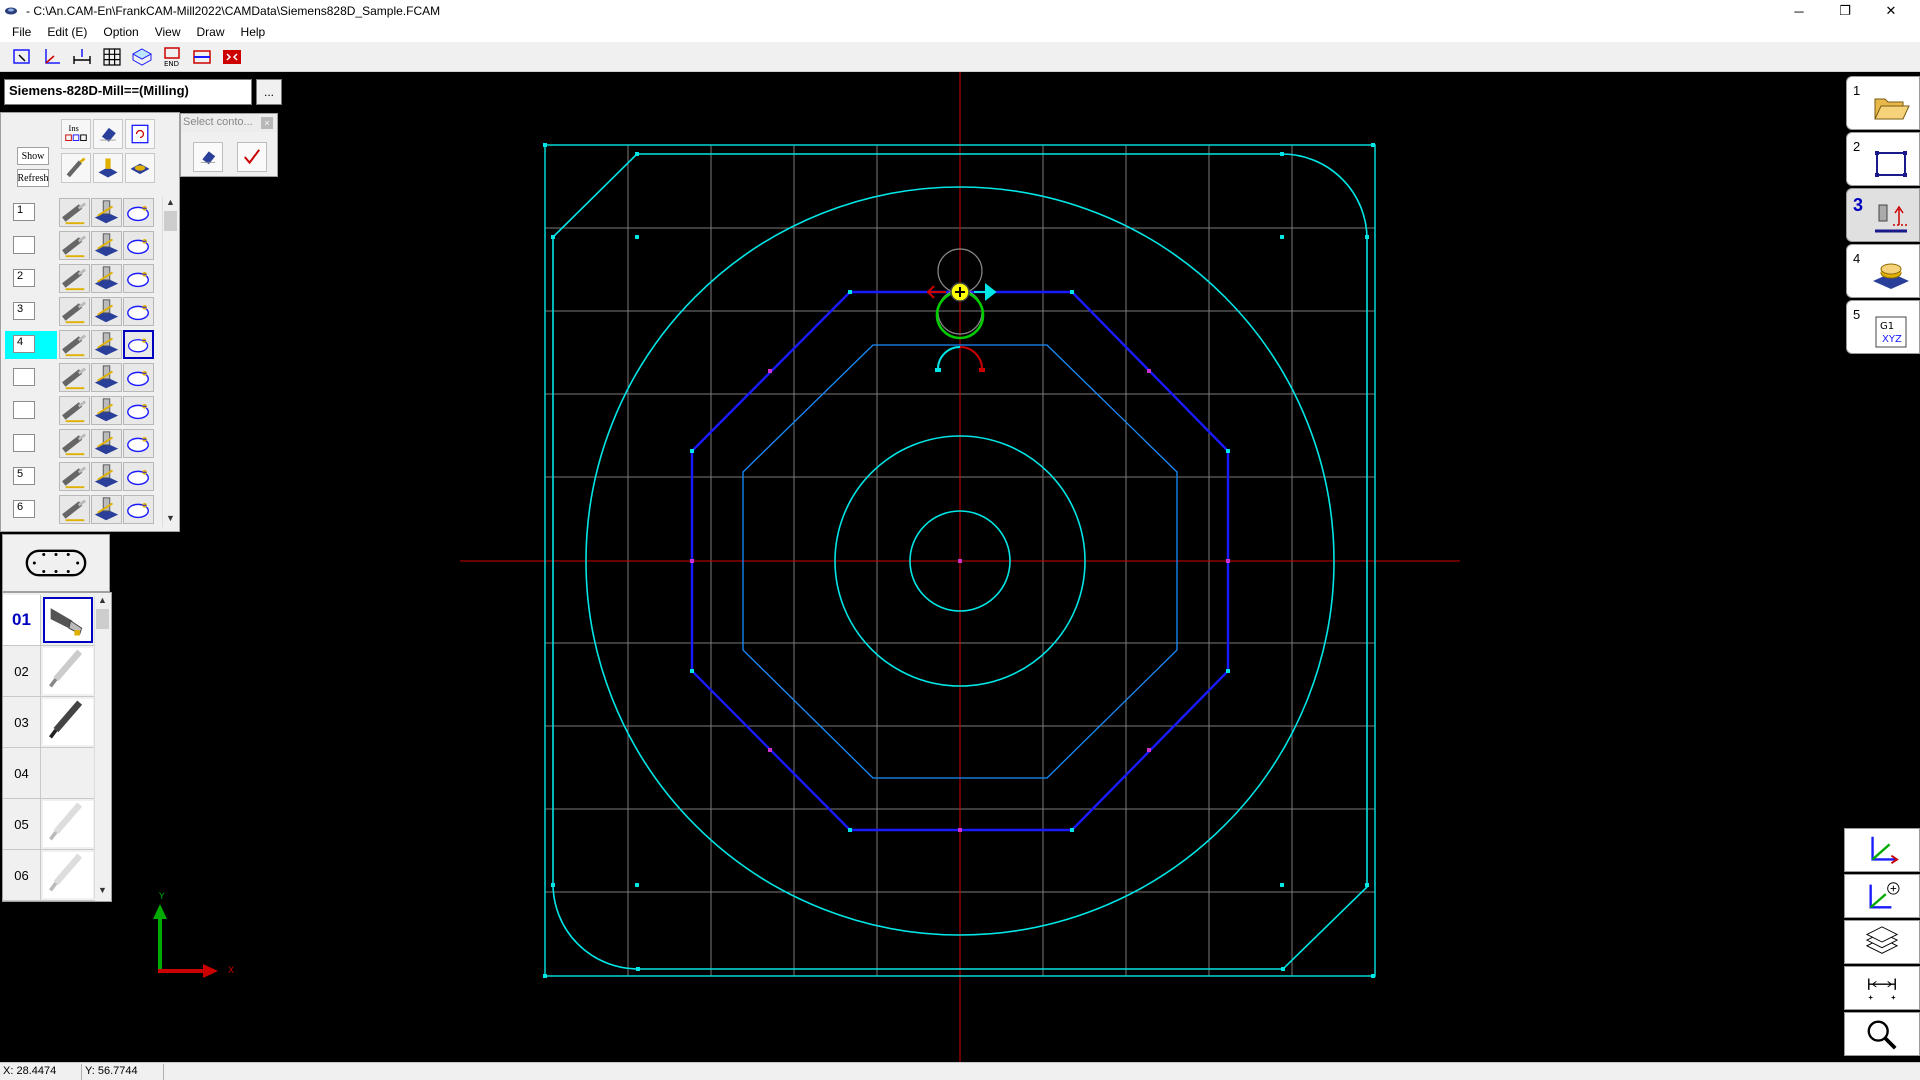 This screenshot has width=1920, height=1080. What do you see at coordinates (76, 168) in the screenshot?
I see `drill-tool-button` at bounding box center [76, 168].